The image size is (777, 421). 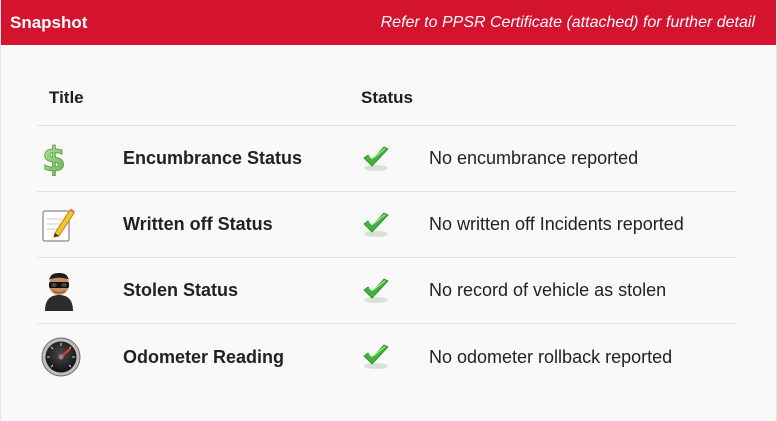 I want to click on speedometer-icon, so click(x=80, y=357).